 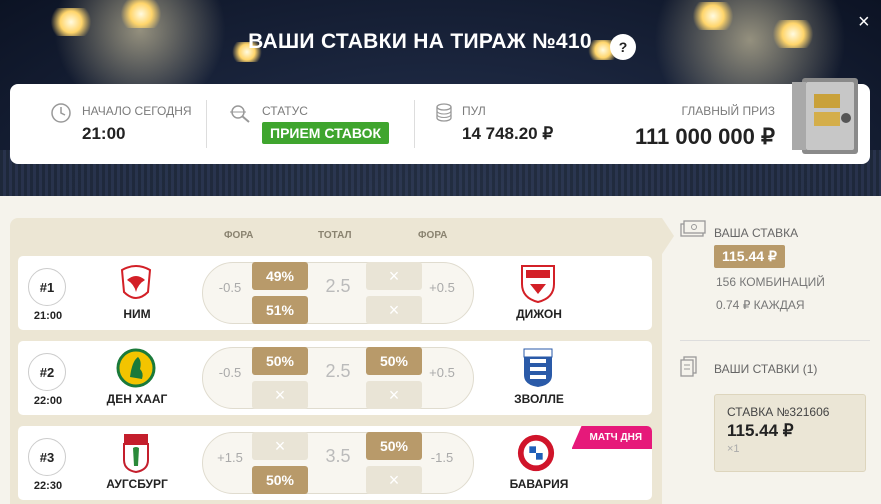 What do you see at coordinates (538, 367) in the screenshot?
I see `zwolle-crest-icon` at bounding box center [538, 367].